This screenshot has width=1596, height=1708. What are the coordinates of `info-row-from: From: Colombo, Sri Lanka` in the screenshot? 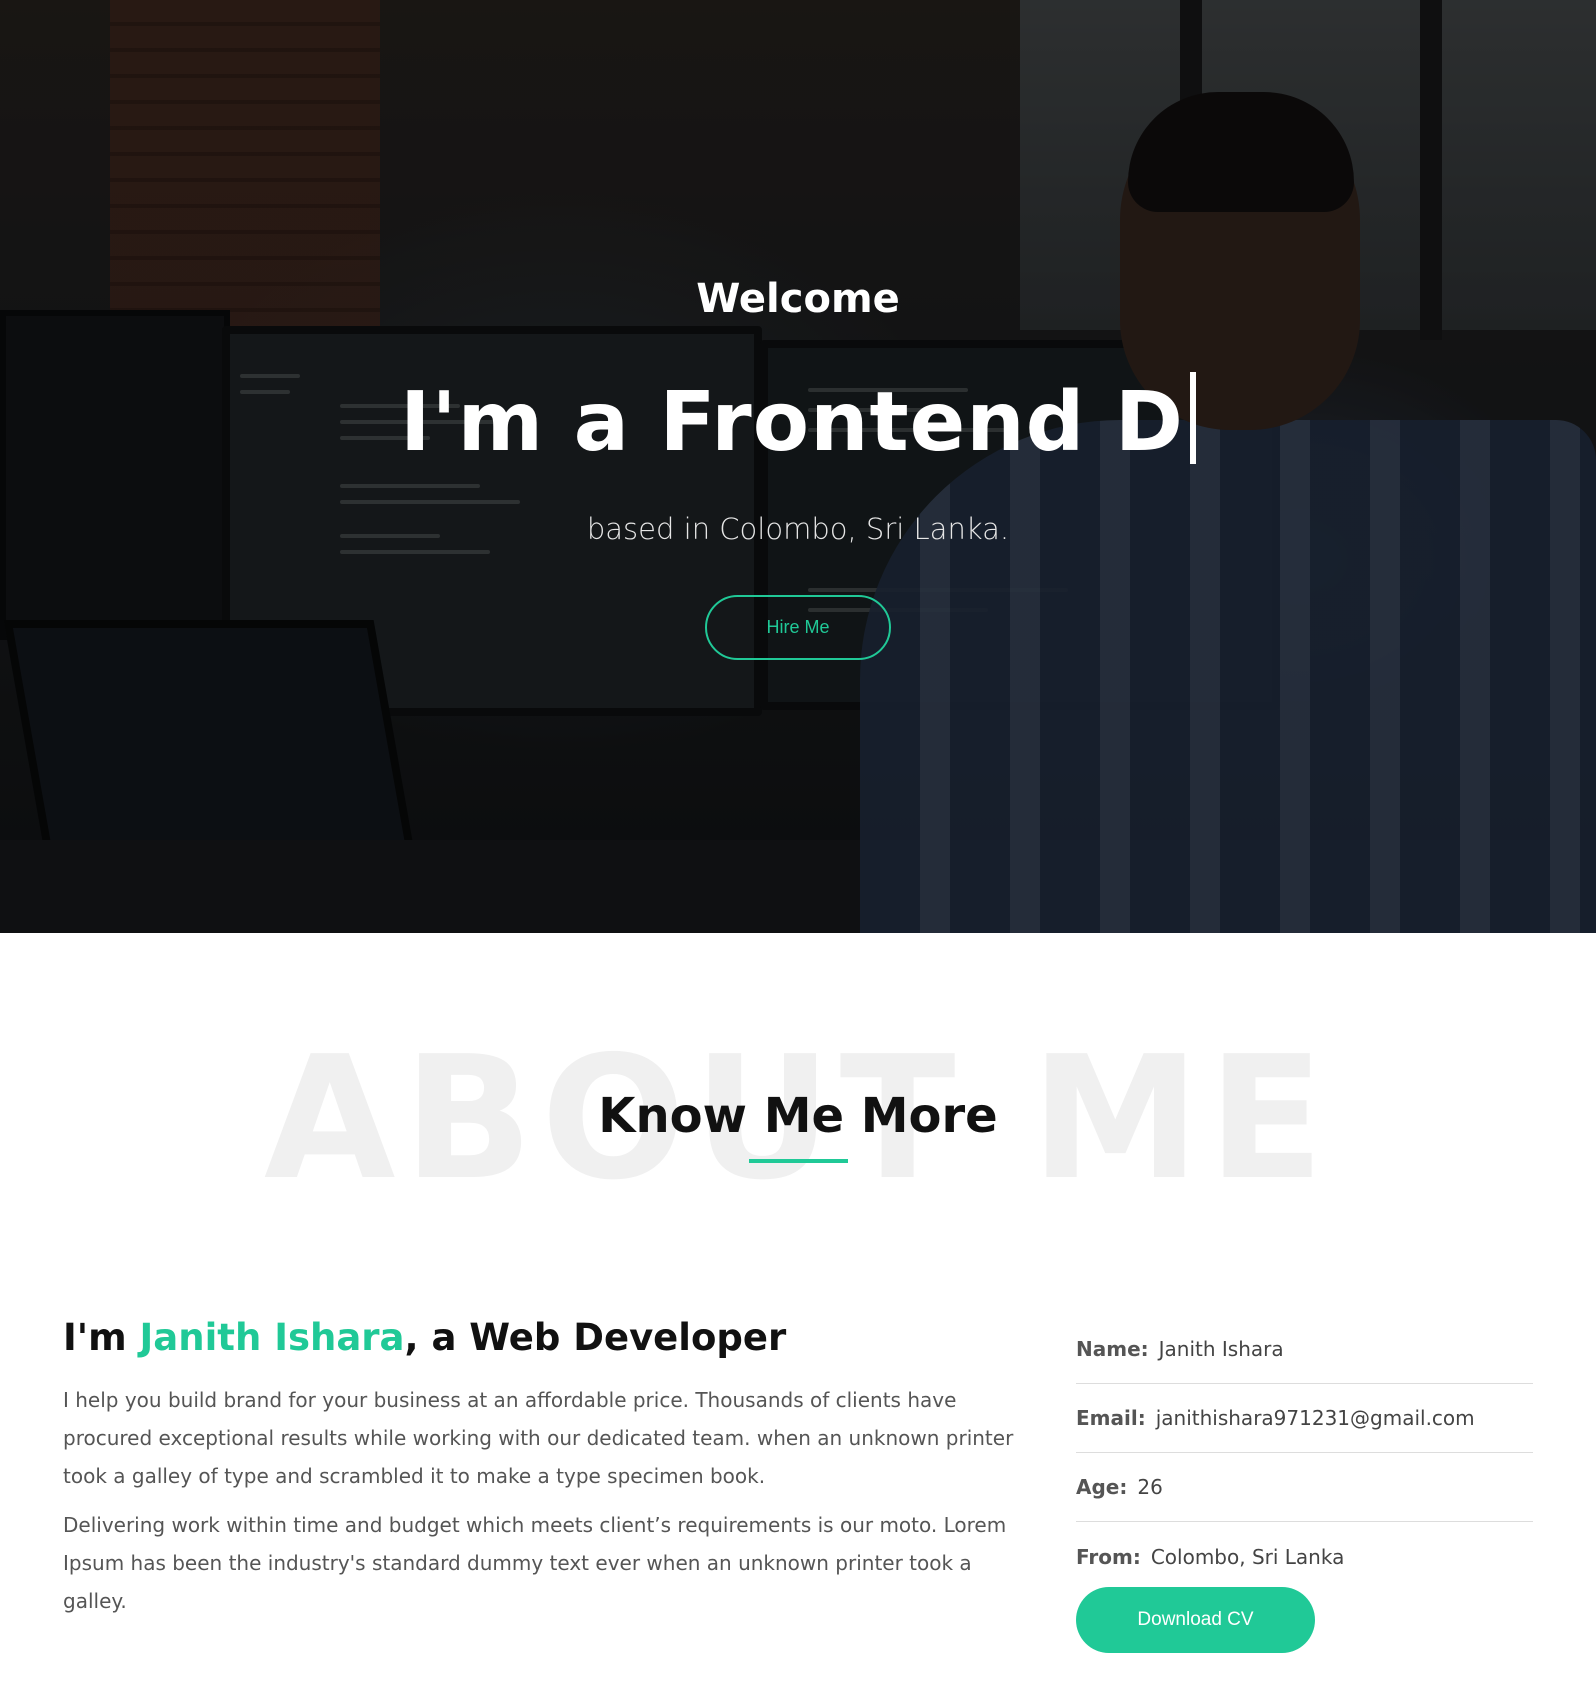 It's located at (1304, 1556).